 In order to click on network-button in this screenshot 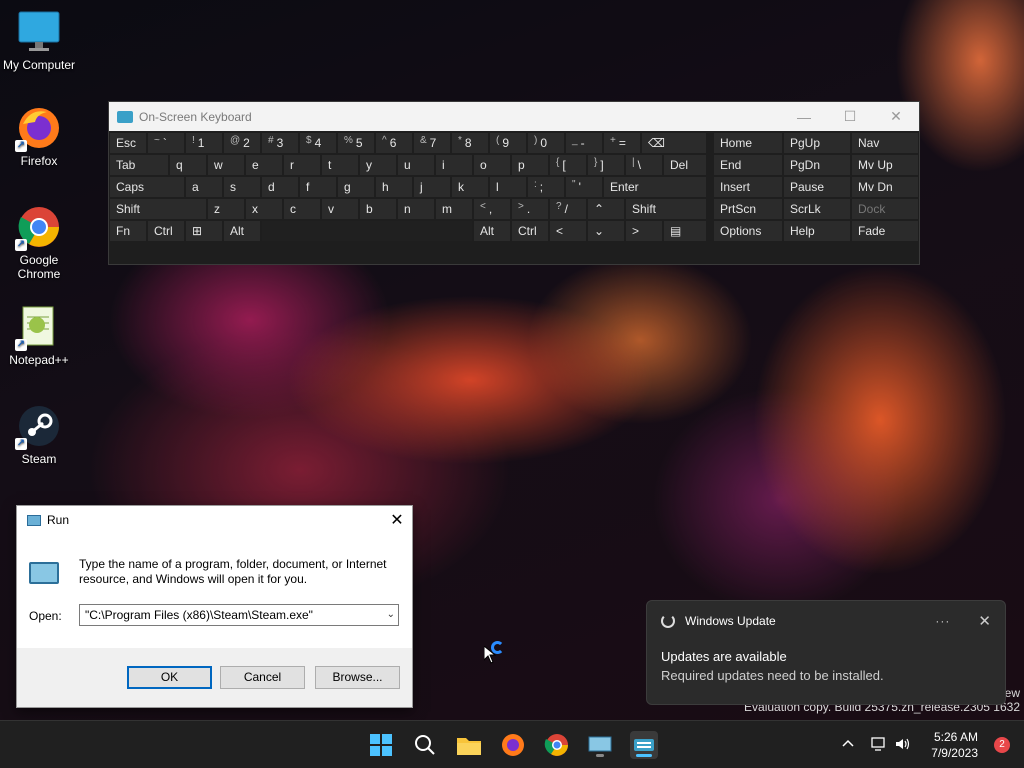, I will do `click(879, 752)`.